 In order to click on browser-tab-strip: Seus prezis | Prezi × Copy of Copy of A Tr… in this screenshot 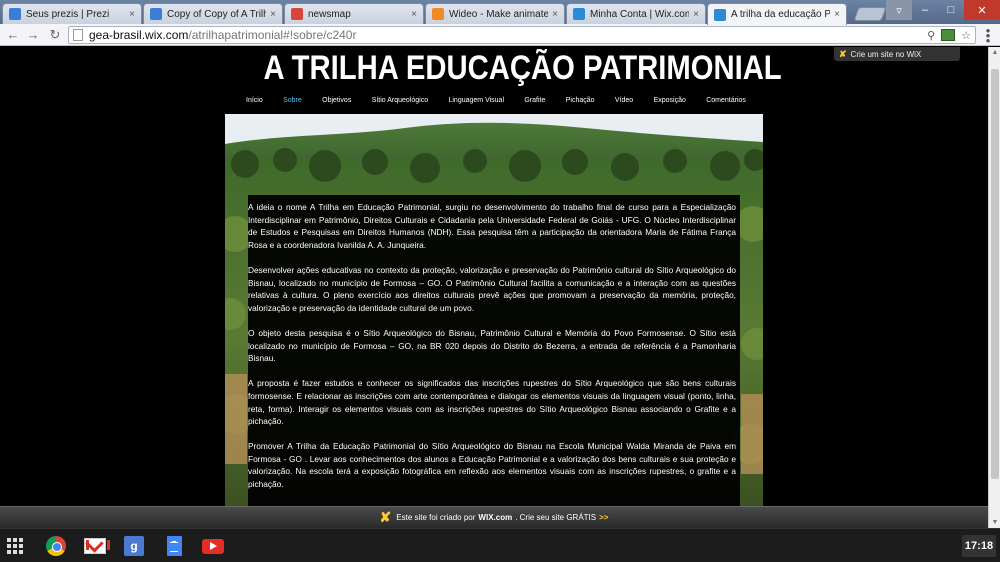, I will do `click(500, 12)`.